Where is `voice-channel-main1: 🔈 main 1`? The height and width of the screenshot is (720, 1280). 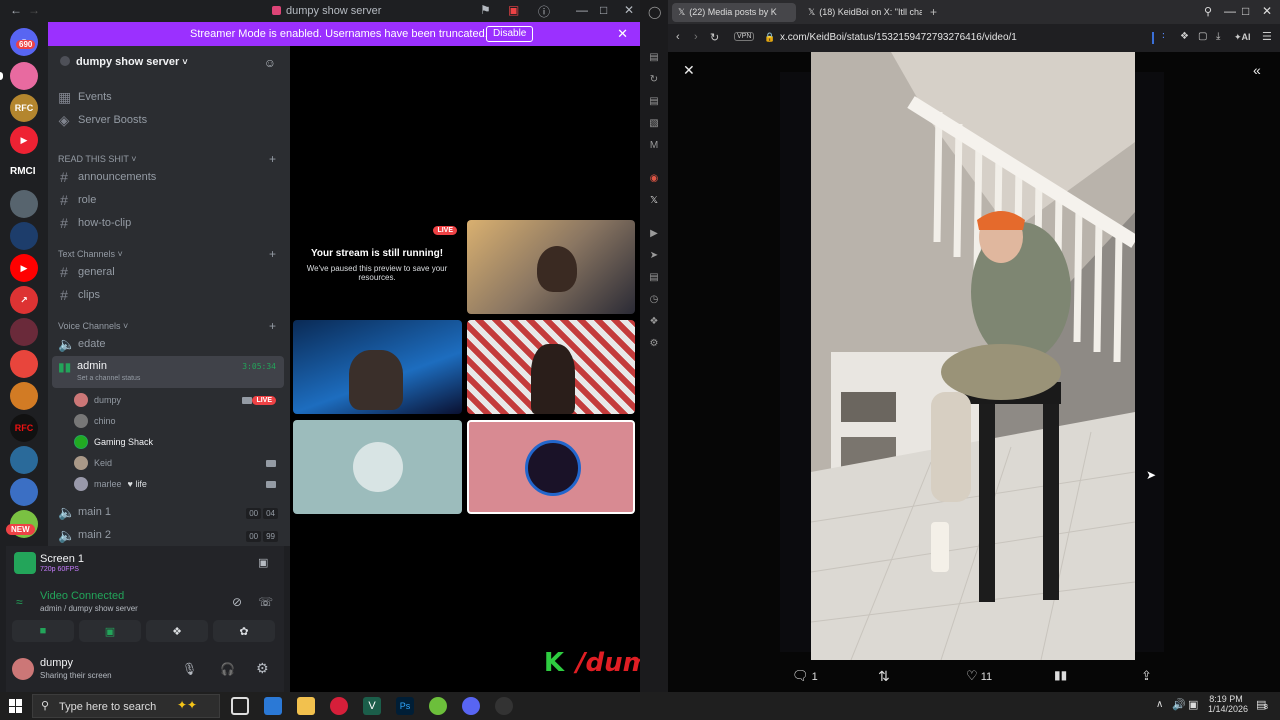
voice-channel-main1: 🔈 main 1 is located at coordinates (84, 512).